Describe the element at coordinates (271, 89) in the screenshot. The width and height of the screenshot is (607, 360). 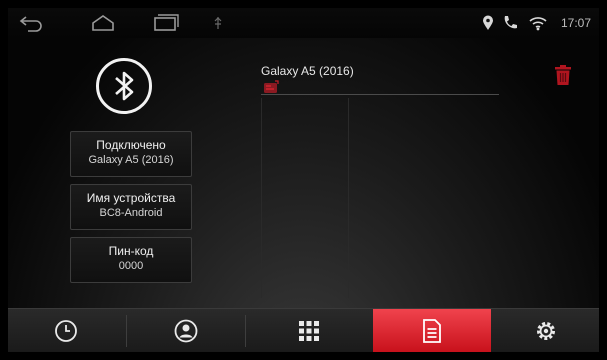
I see `phone-icon` at that location.